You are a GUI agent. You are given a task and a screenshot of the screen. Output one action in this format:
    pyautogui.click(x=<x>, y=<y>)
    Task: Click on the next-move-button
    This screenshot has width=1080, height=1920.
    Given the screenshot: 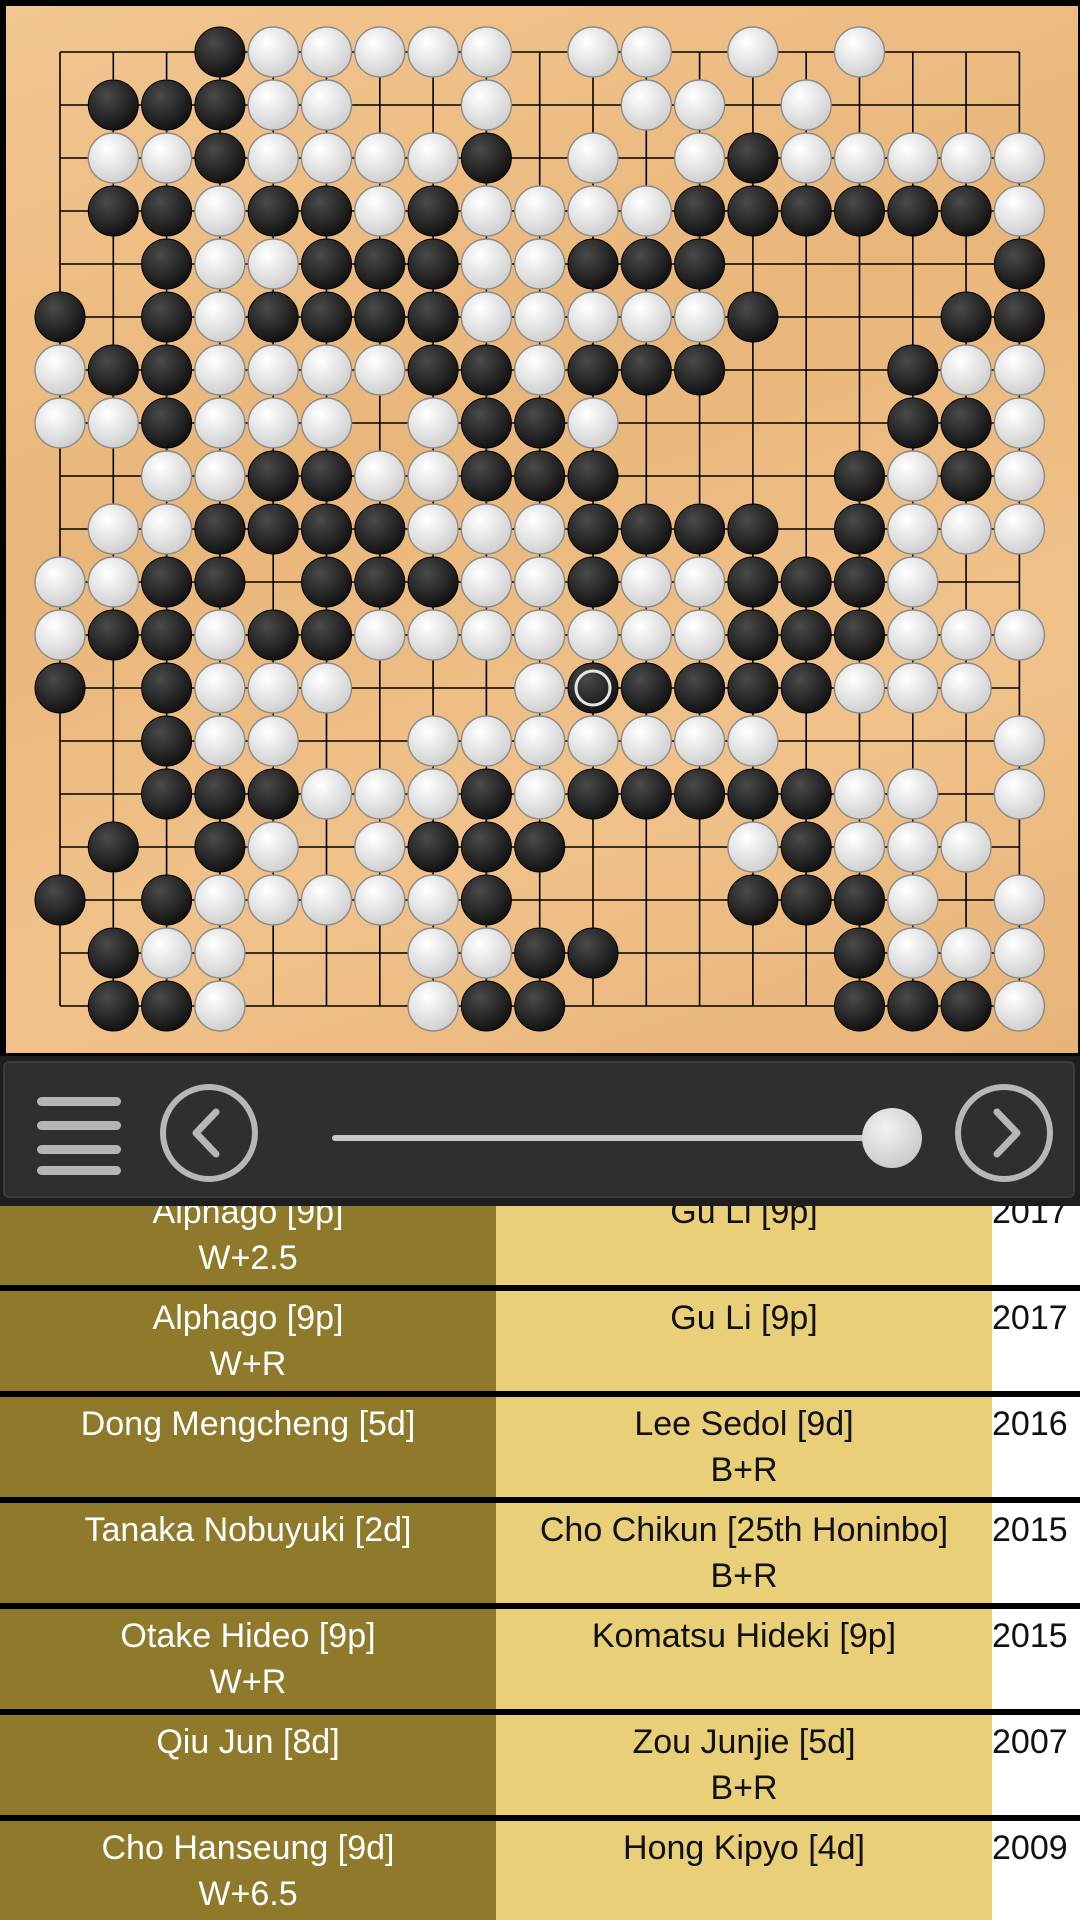 What is the action you would take?
    pyautogui.click(x=1004, y=1133)
    